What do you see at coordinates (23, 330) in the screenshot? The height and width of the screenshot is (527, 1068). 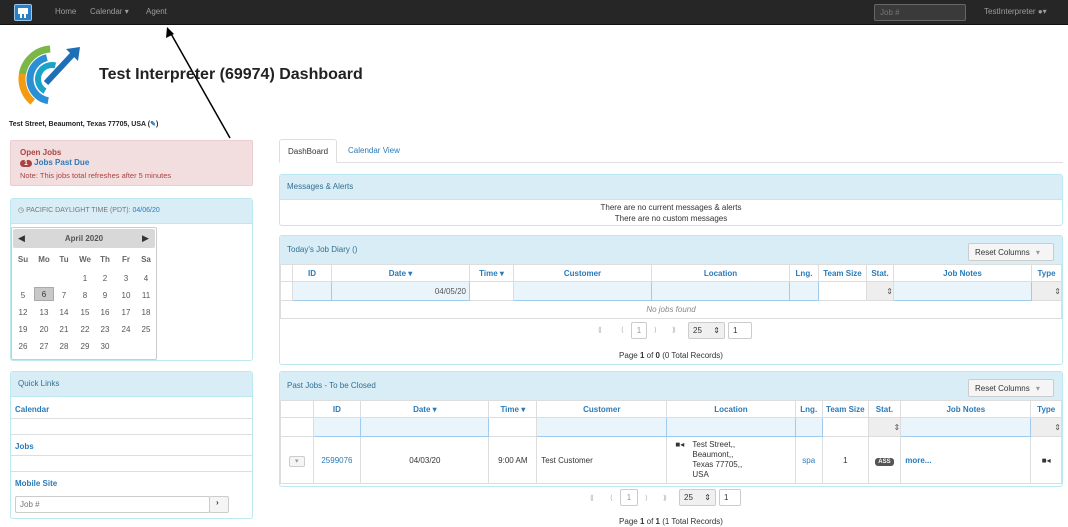 I see `calendar-day: 19` at bounding box center [23, 330].